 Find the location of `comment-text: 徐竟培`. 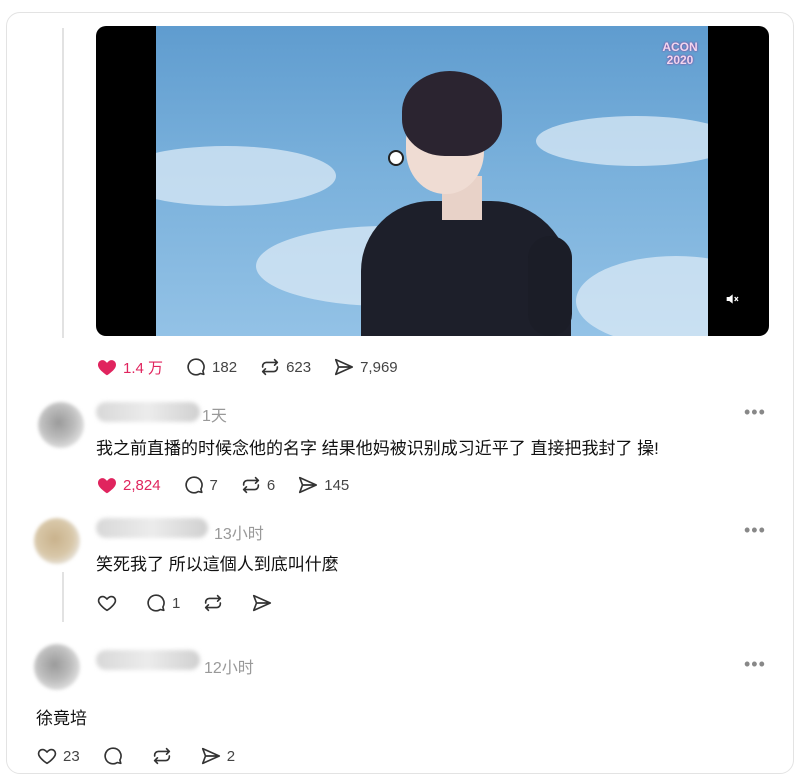

comment-text: 徐竟培 is located at coordinates (61, 718).